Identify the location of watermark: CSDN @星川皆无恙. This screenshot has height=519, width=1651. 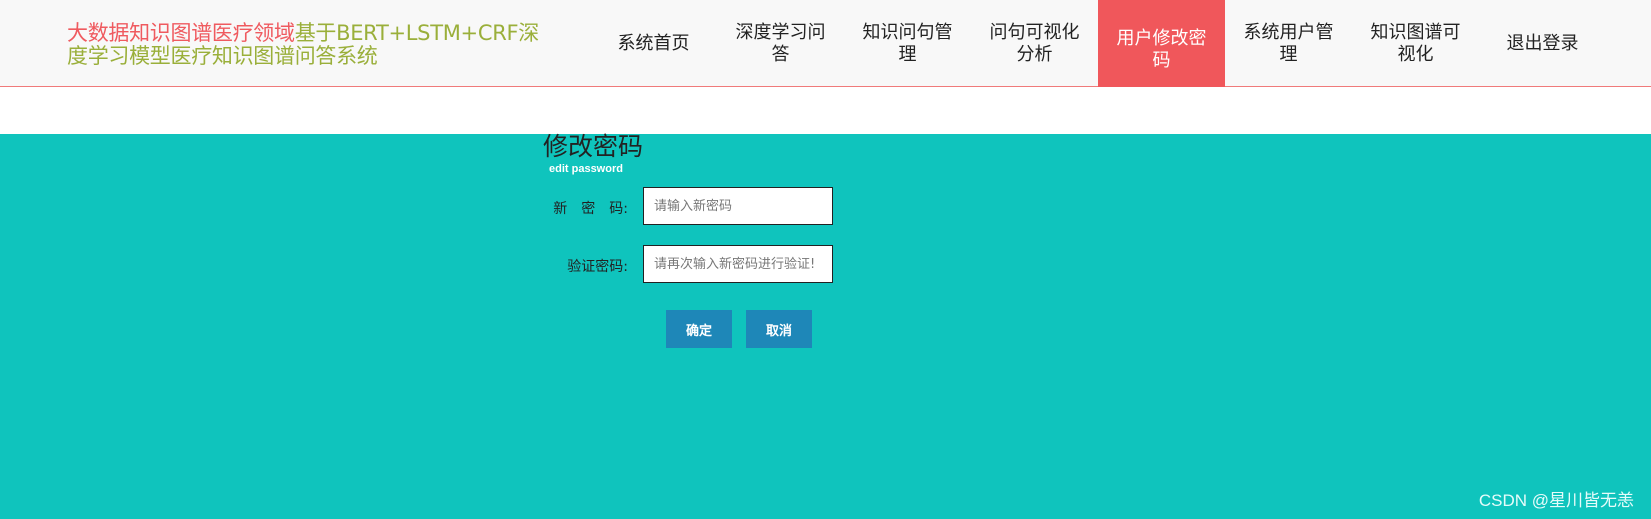
(1556, 500).